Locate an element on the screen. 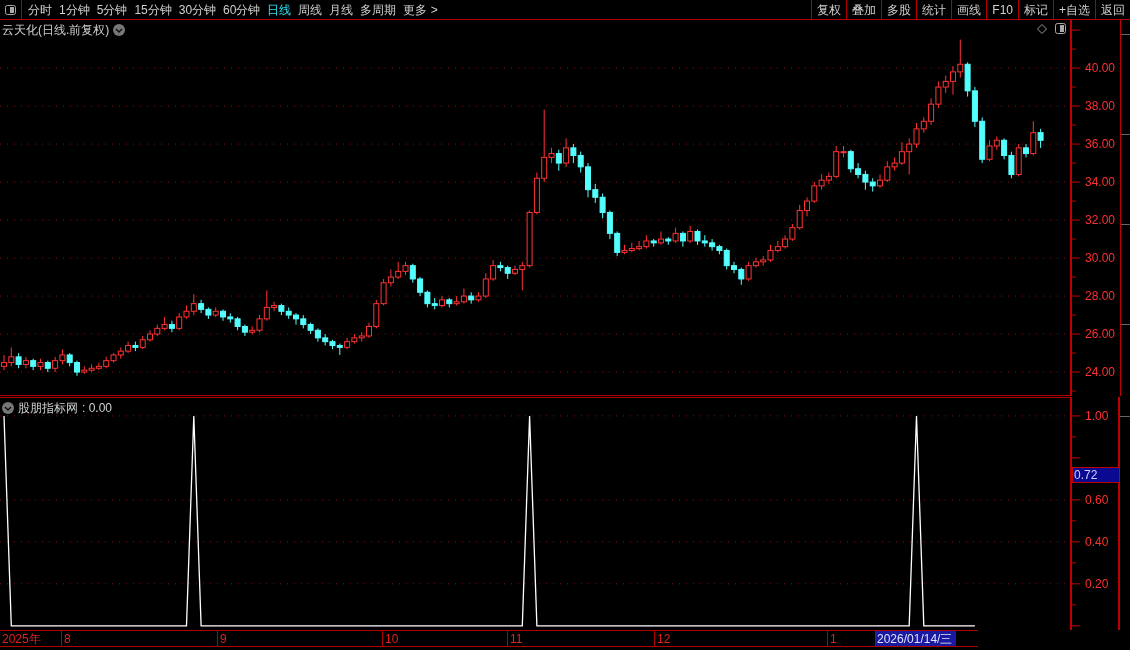 This screenshot has height=650, width=1130. toolbar-button: 叠加 is located at coordinates (864, 9).